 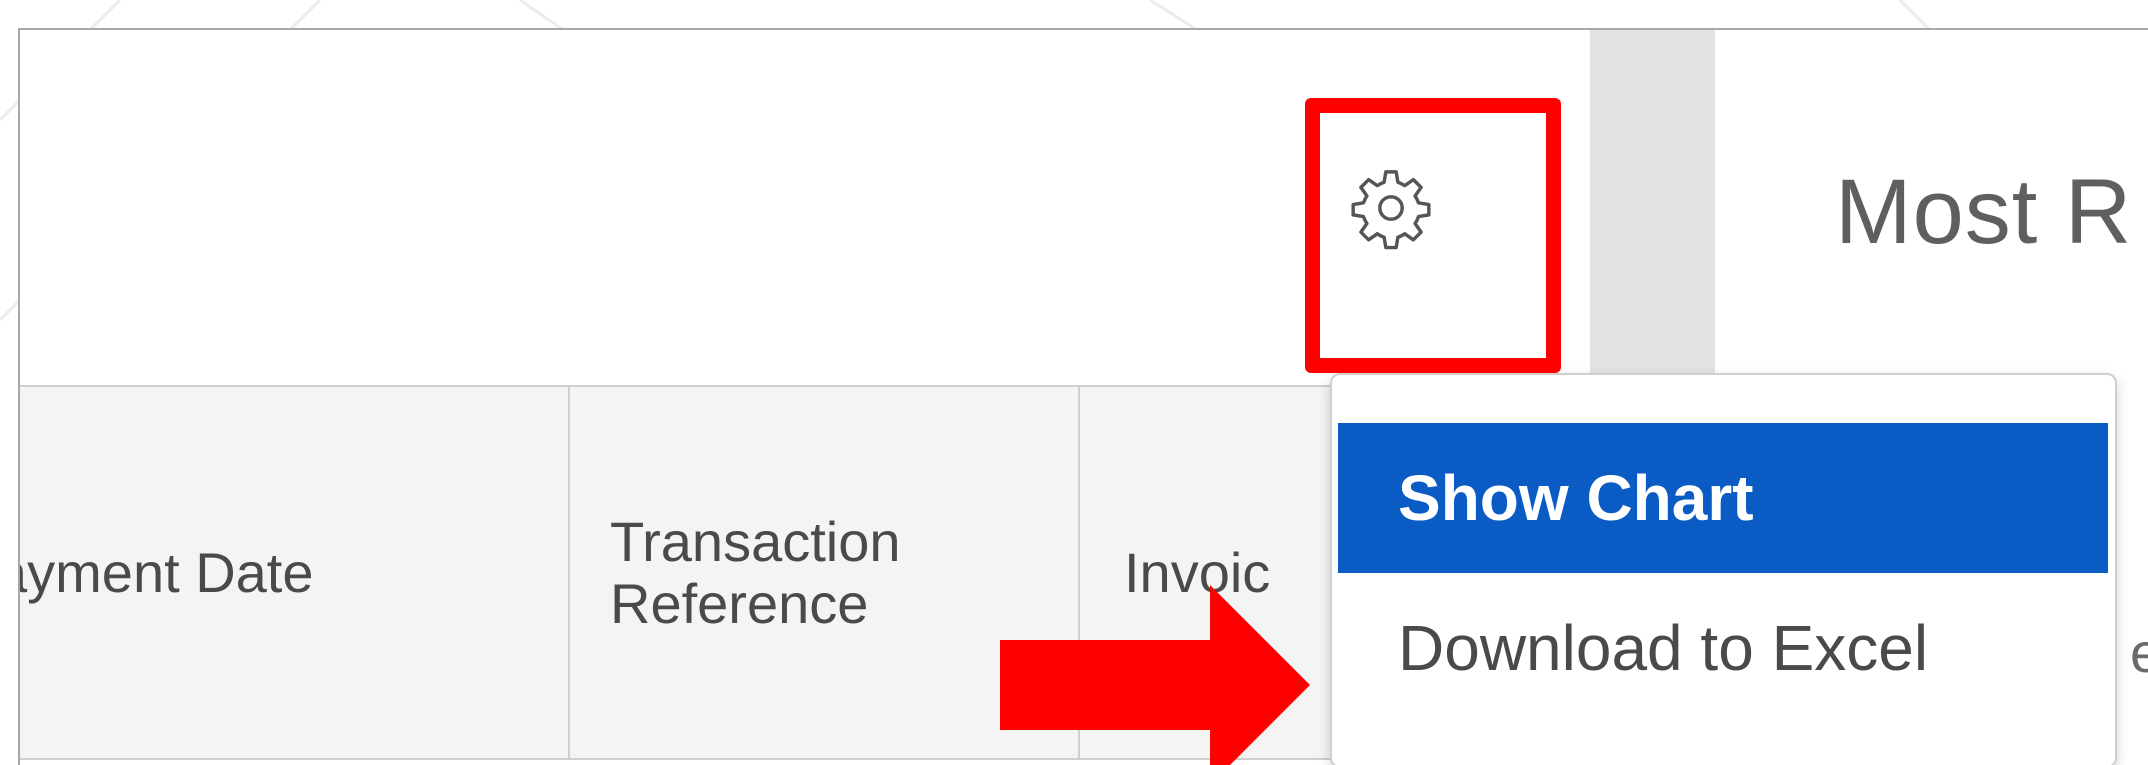 I want to click on column-header-label: Transaction Reference, so click(x=755, y=572).